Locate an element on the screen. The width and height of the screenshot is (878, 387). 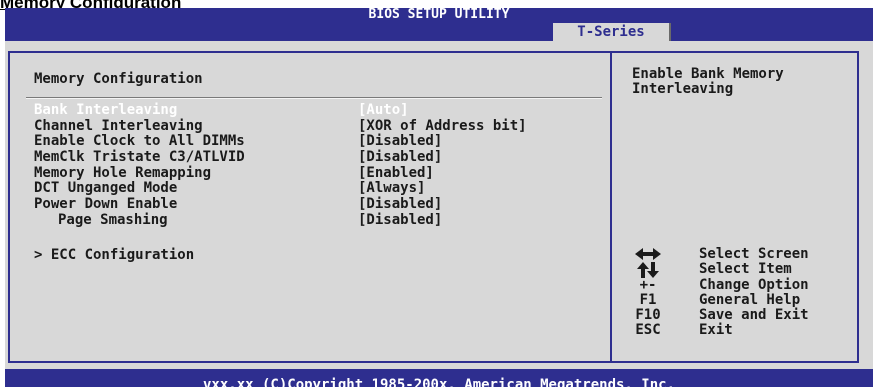
key-f1: F1 is located at coordinates (648, 299).